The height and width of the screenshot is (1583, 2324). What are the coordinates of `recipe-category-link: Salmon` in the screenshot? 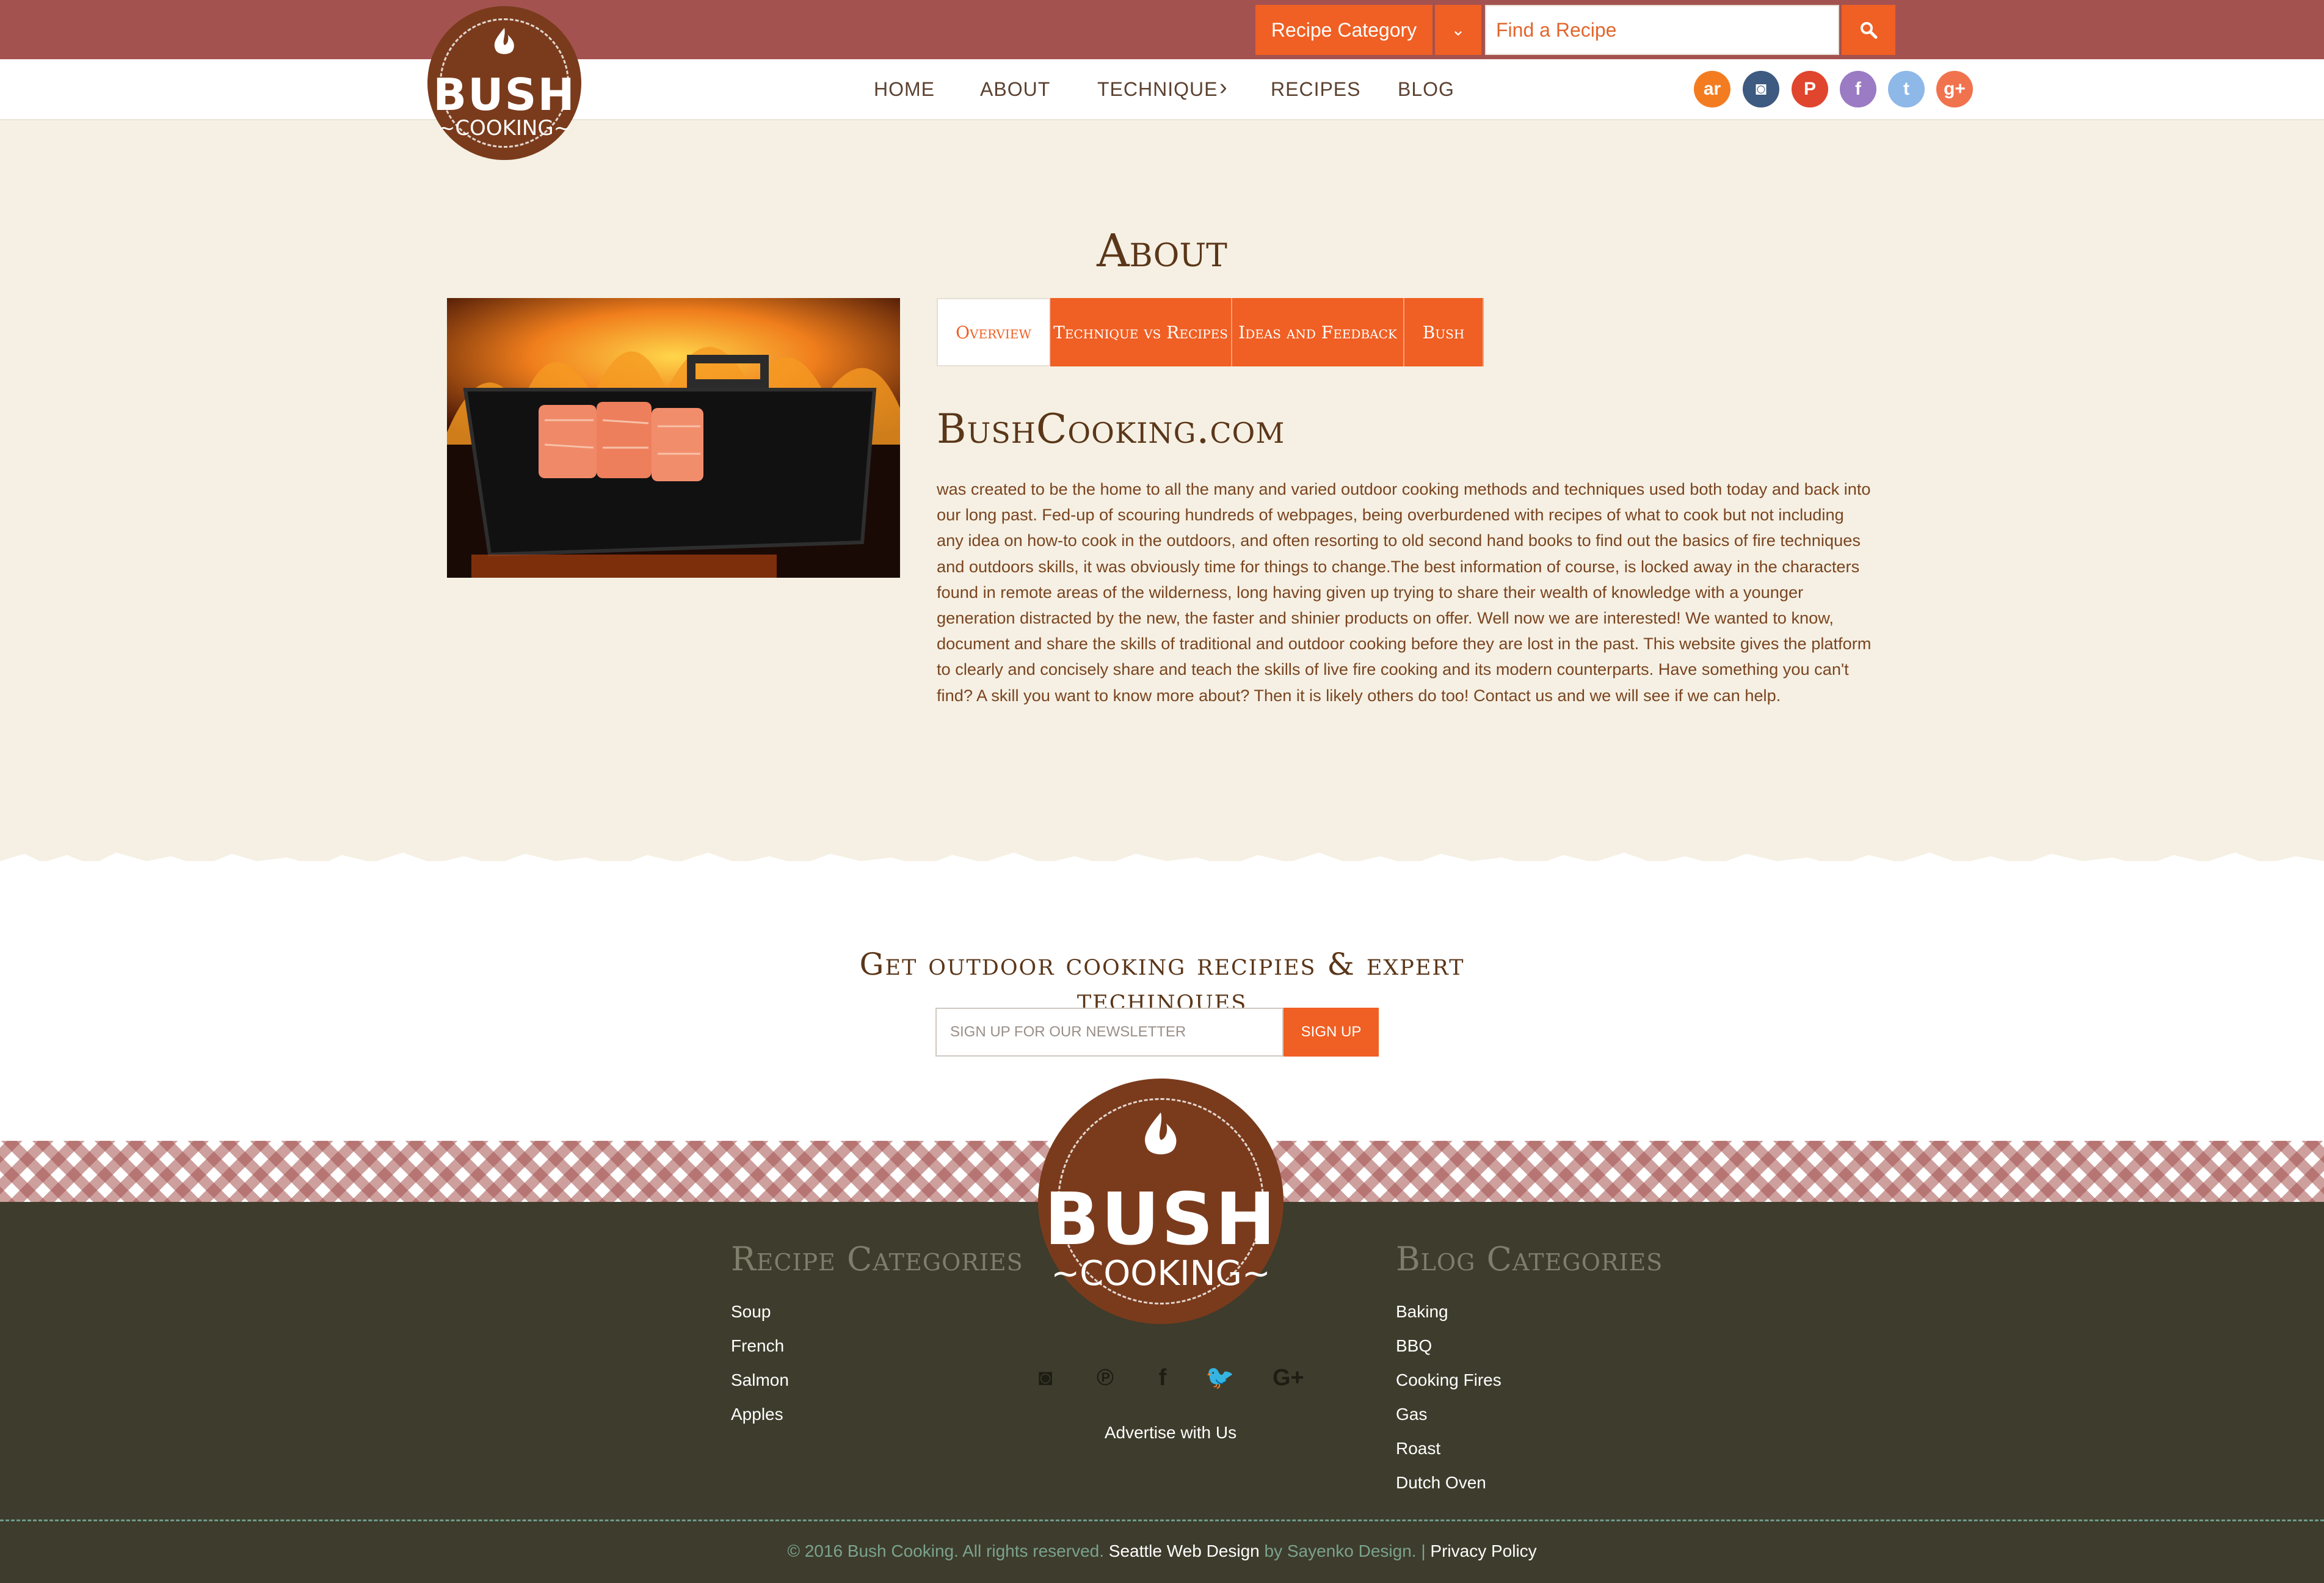 It's located at (760, 1380).